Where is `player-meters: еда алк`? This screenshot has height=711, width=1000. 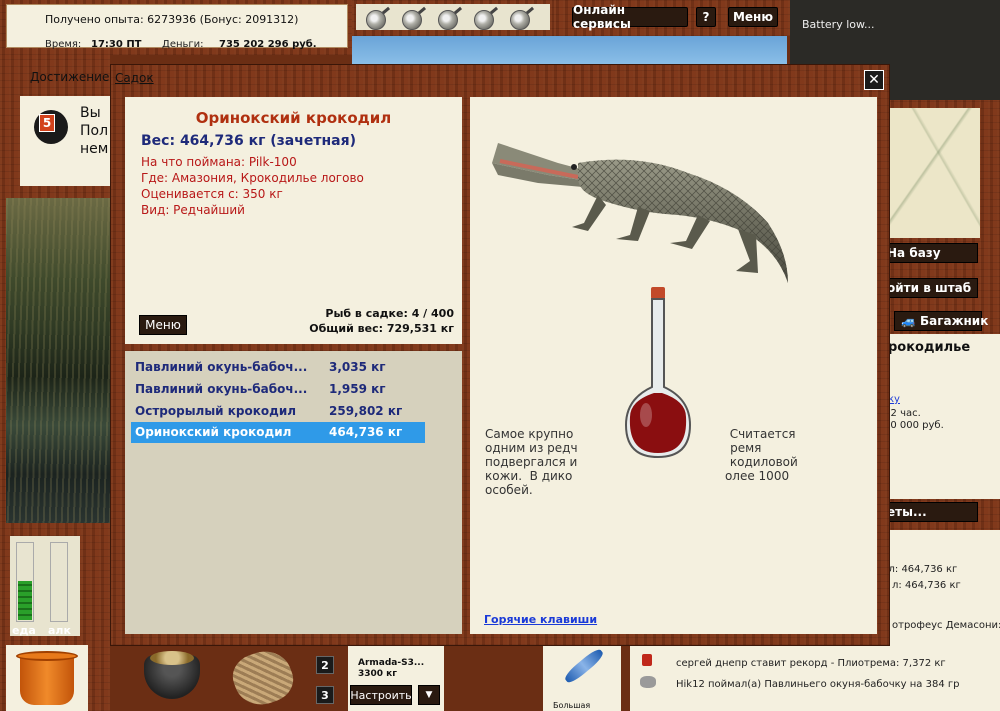
player-meters: еда алк is located at coordinates (45, 586).